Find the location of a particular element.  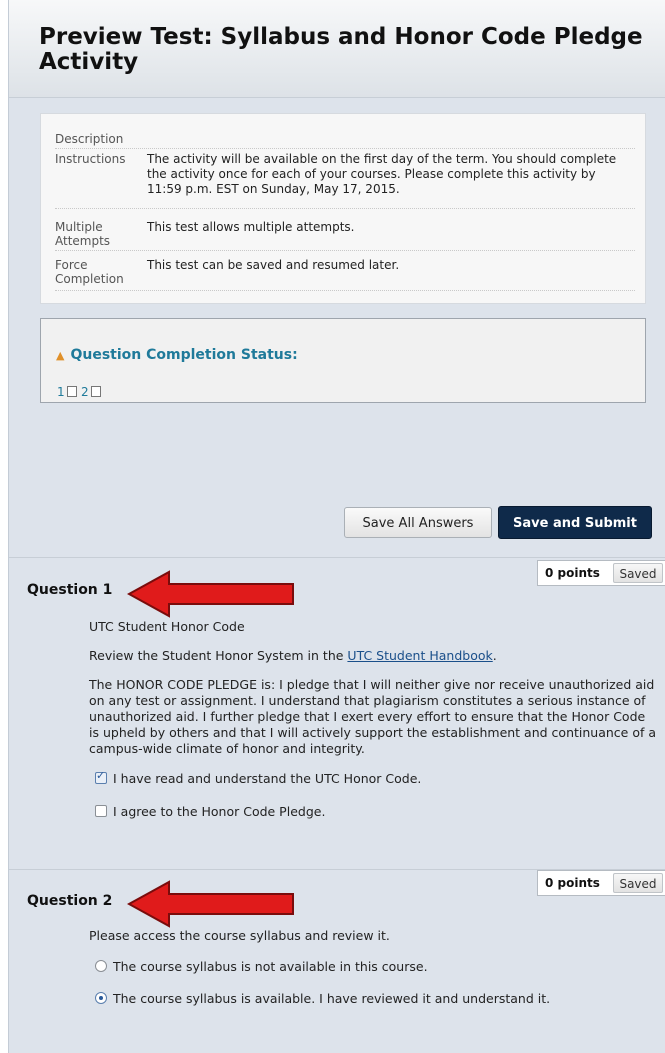

completion-status-toggle: ▲ Question Completion Status: is located at coordinates (177, 355).